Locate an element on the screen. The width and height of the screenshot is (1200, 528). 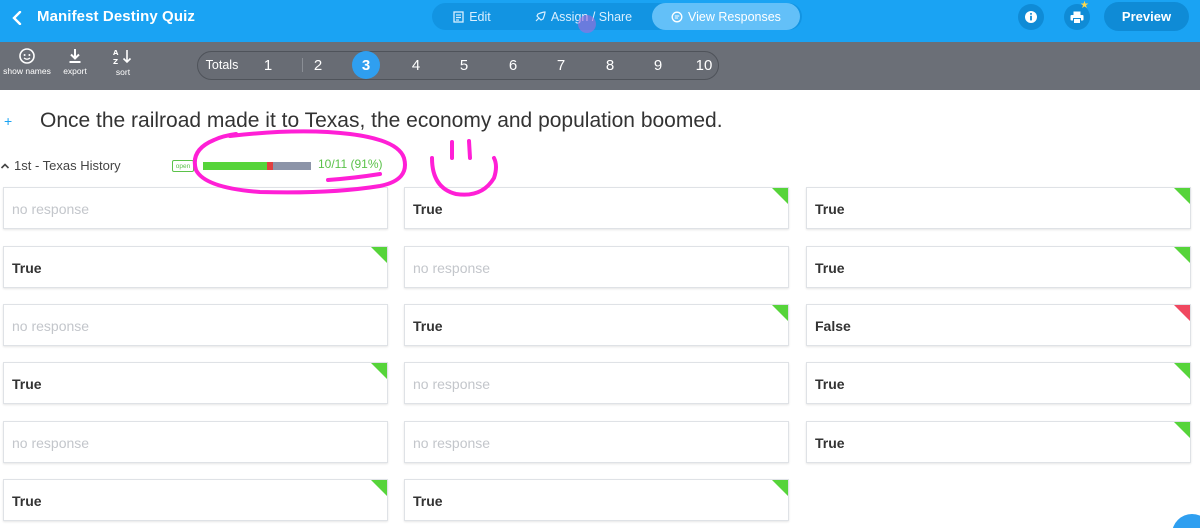
chevron-up-icon is located at coordinates (5, 165).